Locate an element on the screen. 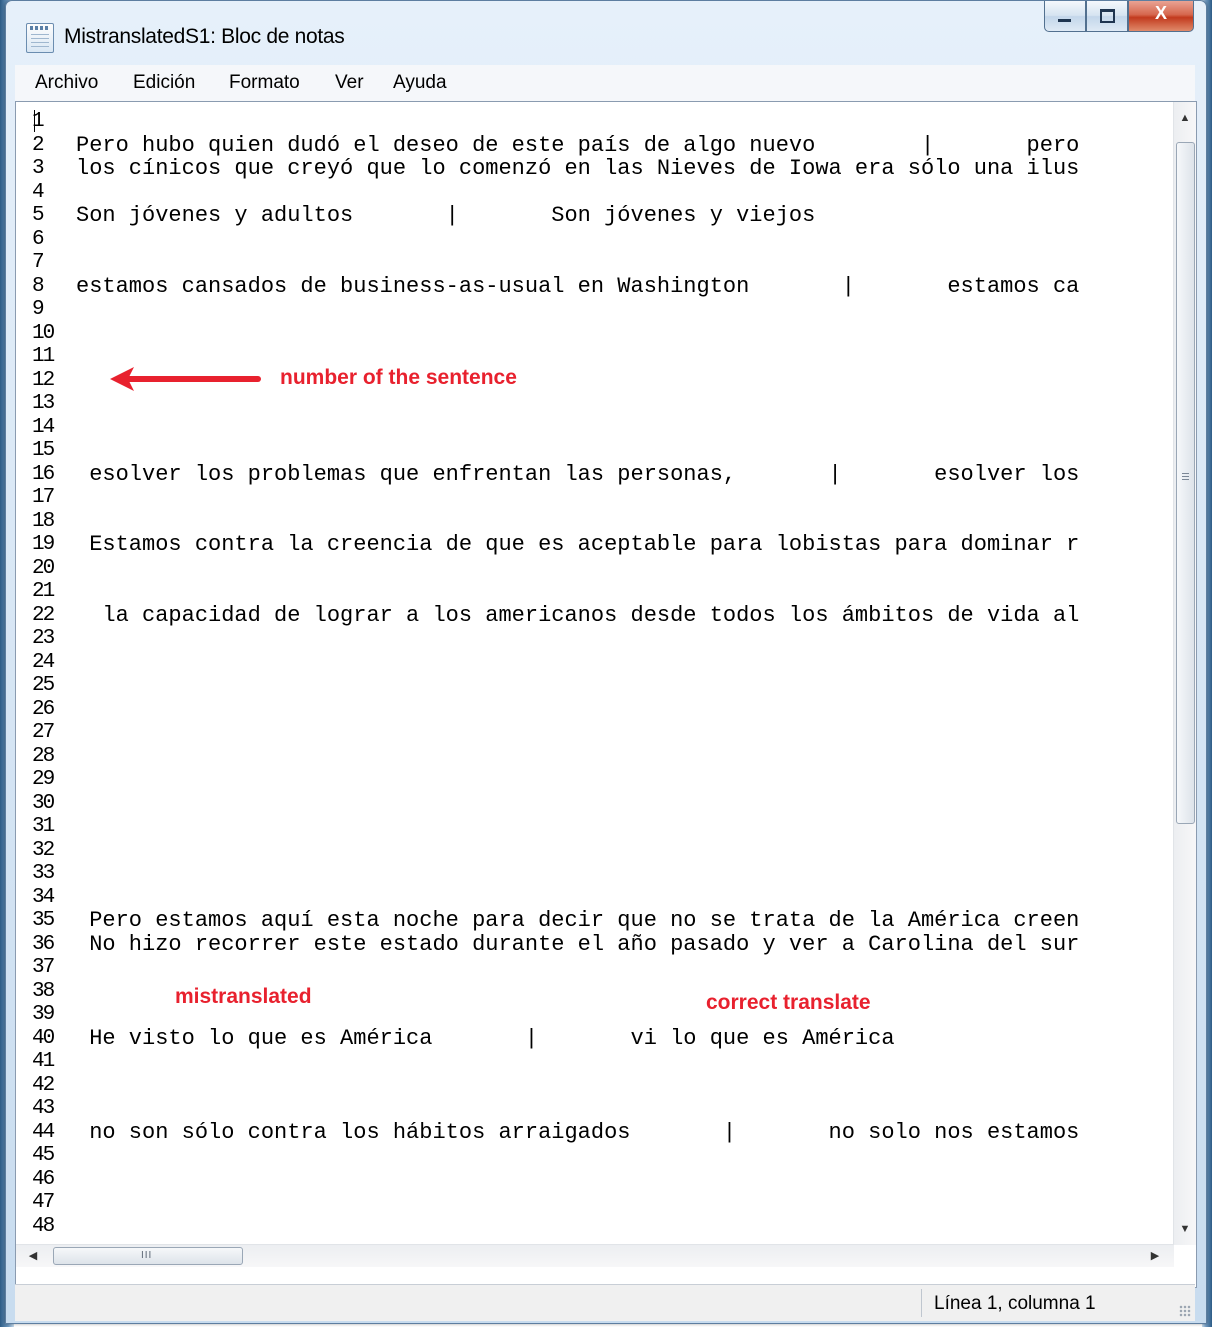 The width and height of the screenshot is (1212, 1327). menu-edicion: Edición is located at coordinates (164, 83).